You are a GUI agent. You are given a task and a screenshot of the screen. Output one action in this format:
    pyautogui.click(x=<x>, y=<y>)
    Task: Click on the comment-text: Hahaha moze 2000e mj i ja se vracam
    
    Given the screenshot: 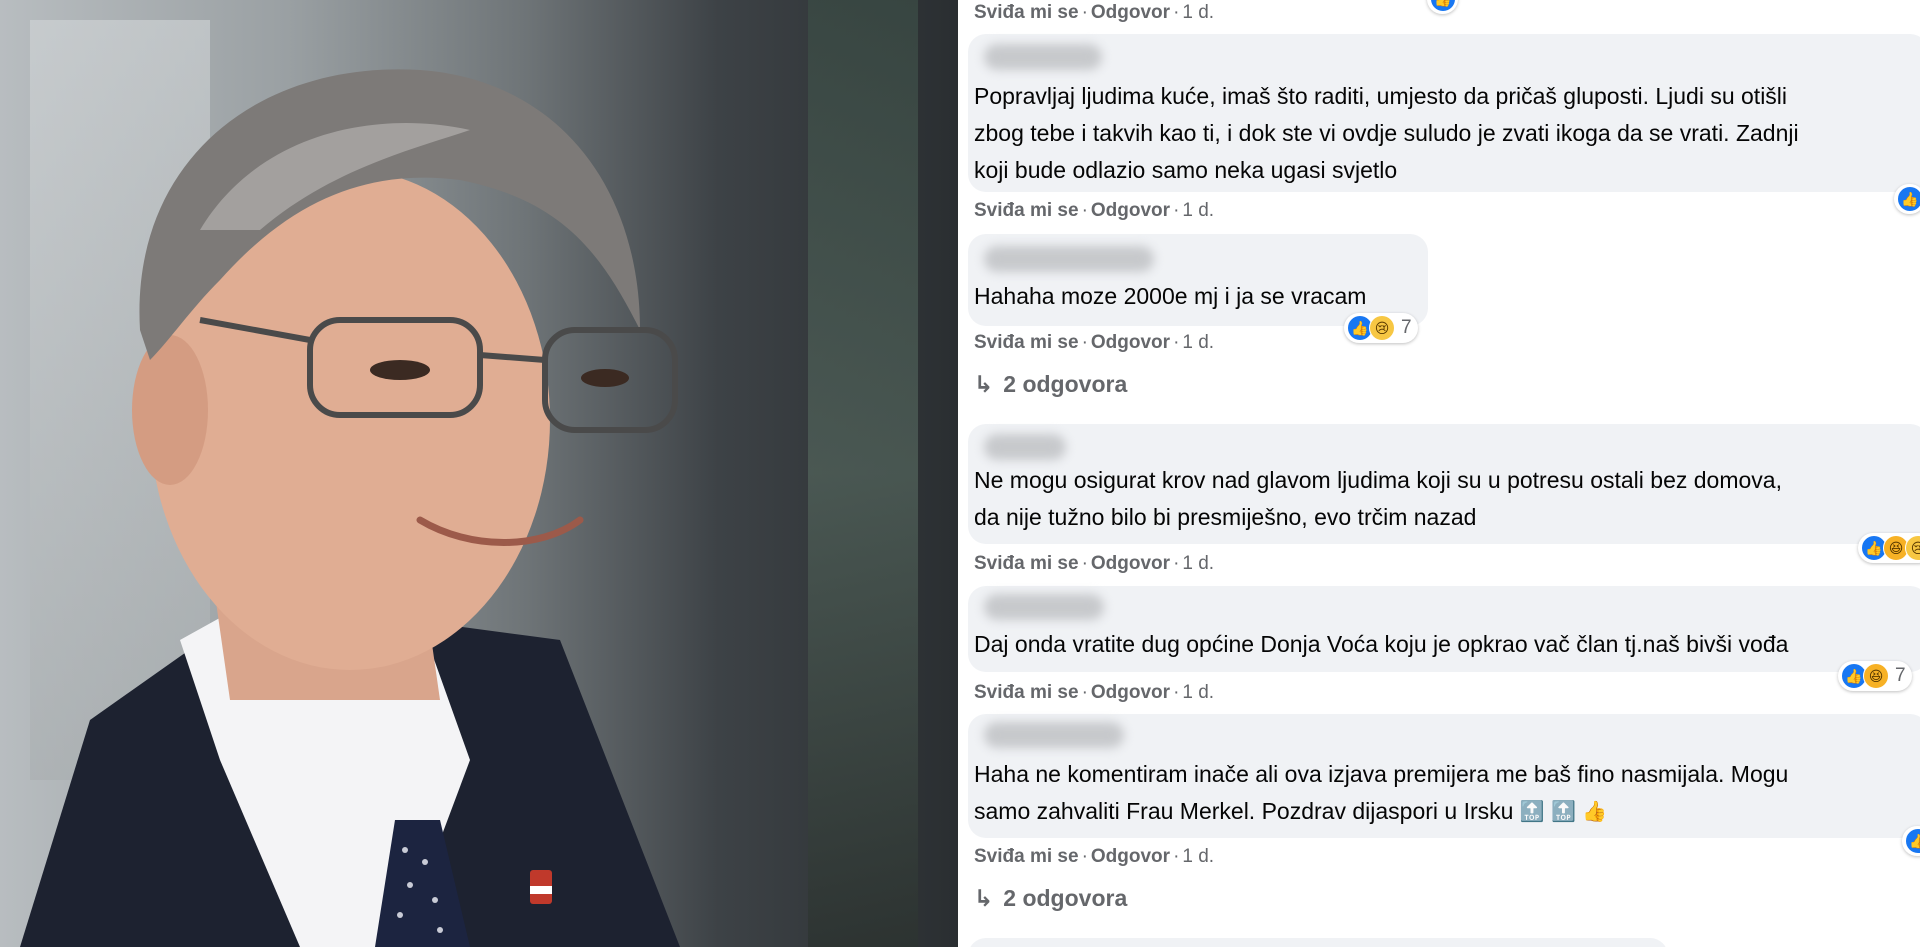 What is the action you would take?
    pyautogui.click(x=1170, y=296)
    